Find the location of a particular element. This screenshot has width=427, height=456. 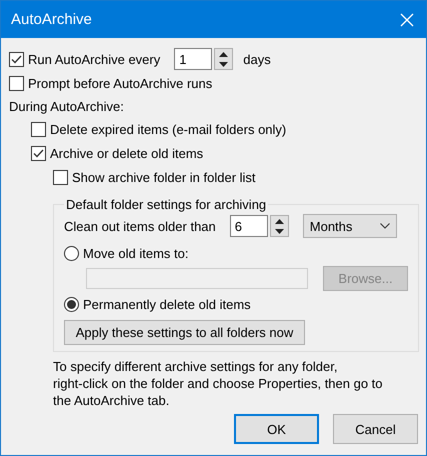

radio-label: Move old items to: is located at coordinates (135, 253).